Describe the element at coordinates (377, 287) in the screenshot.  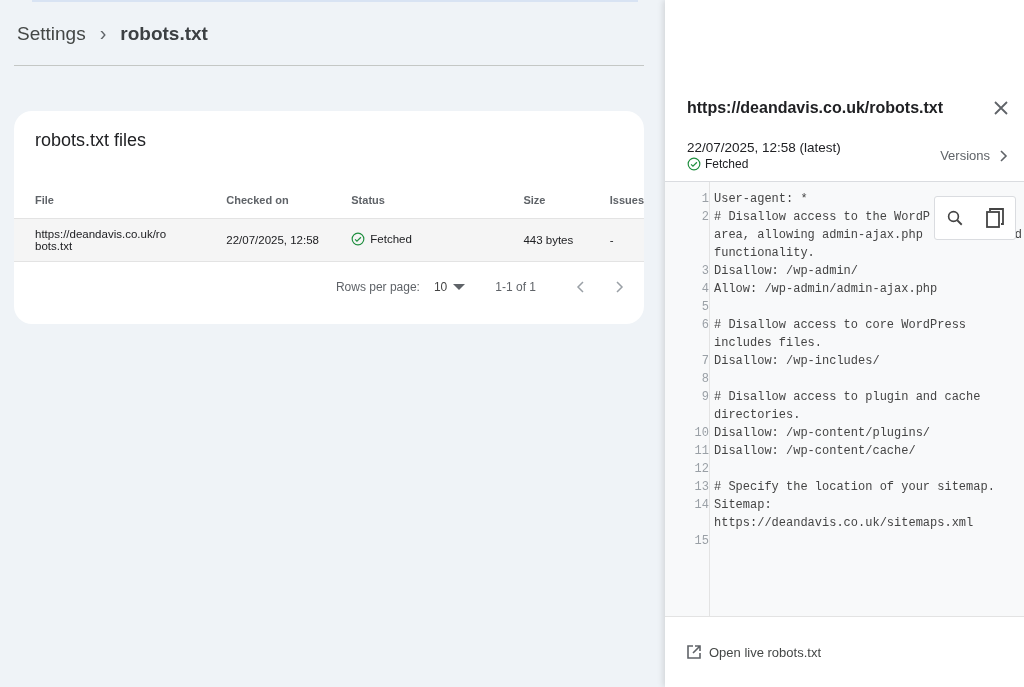
I see `rows-per-page-label: Rows per page:` at that location.